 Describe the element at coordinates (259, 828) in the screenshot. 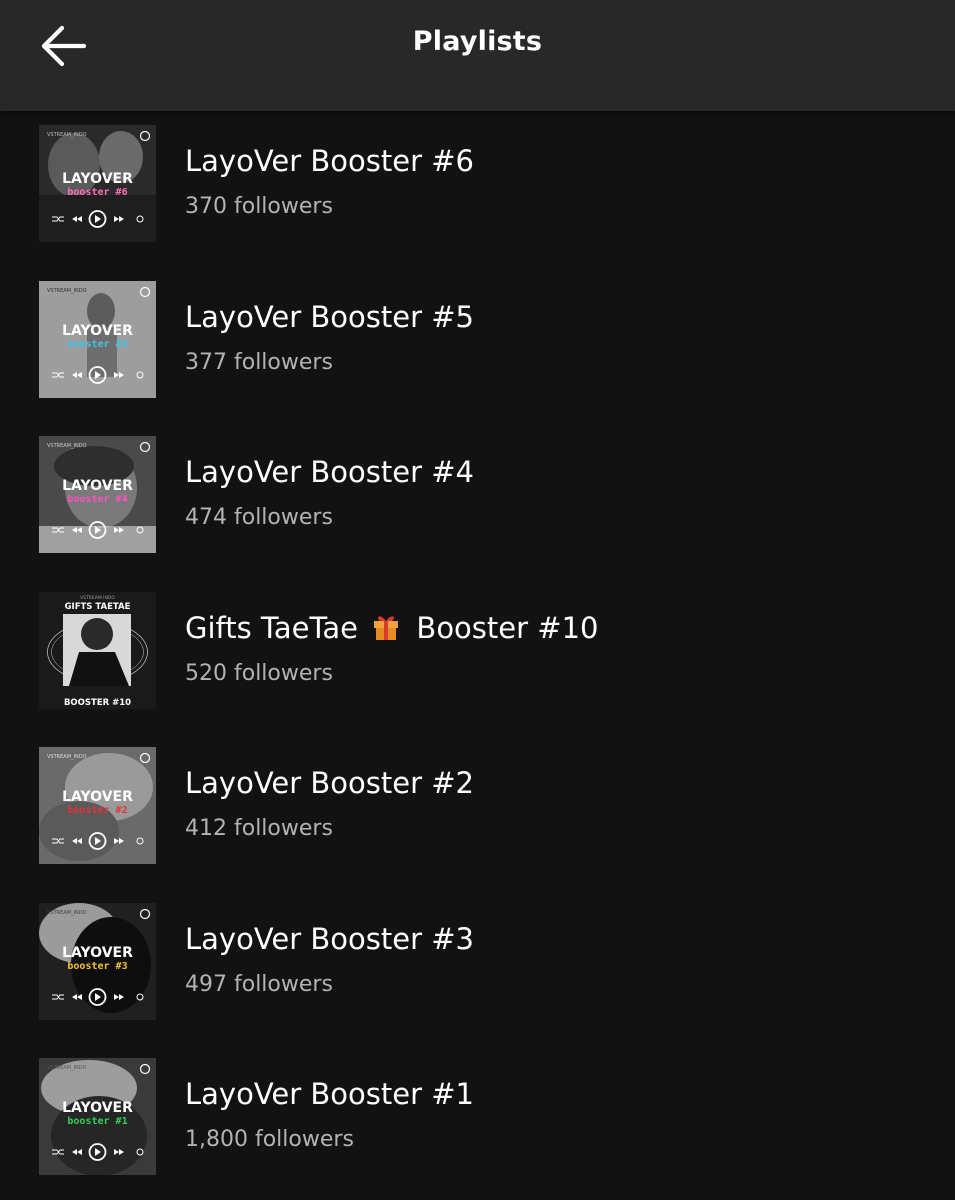

I see `playlist-followers: 412 followers` at that location.